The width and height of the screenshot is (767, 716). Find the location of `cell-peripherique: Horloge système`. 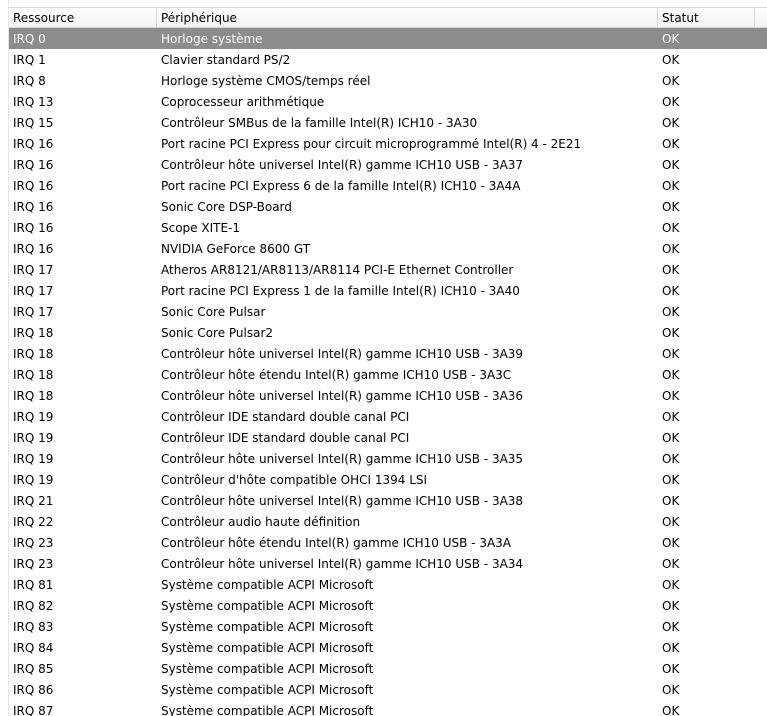

cell-peripherique: Horloge système is located at coordinates (212, 38).